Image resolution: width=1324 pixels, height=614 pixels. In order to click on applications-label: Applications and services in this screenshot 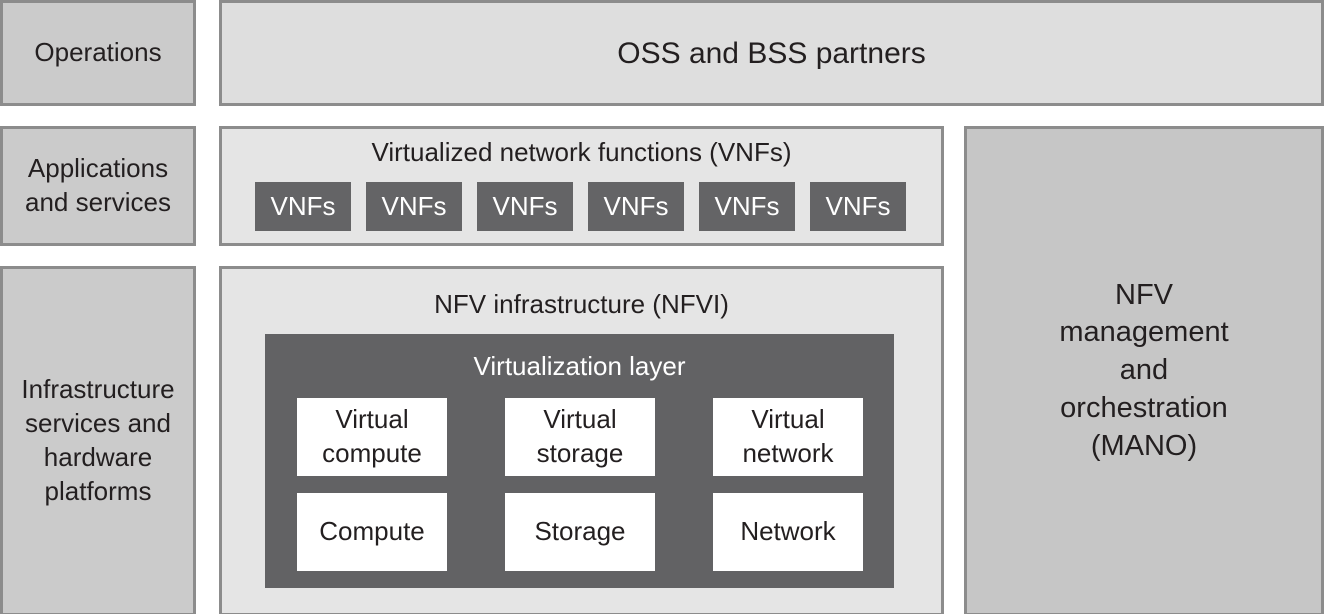, I will do `click(98, 185)`.